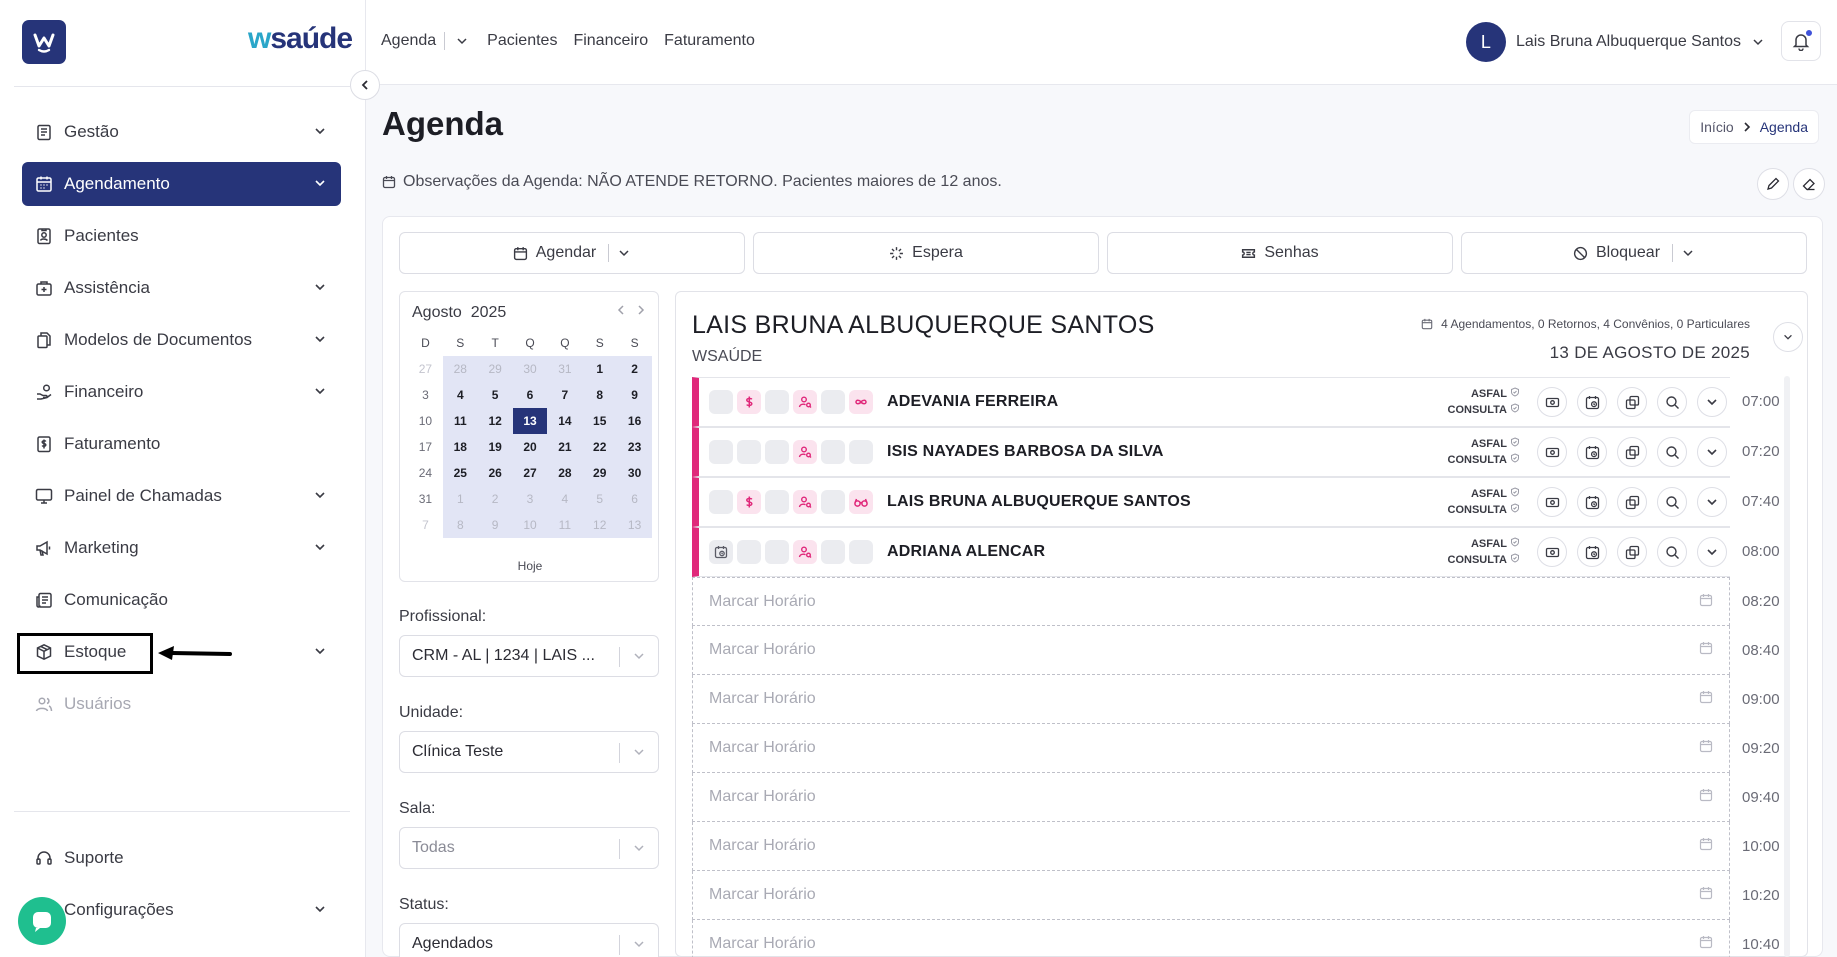 The width and height of the screenshot is (1837, 957). What do you see at coordinates (749, 502) in the screenshot?
I see `dollar-icon` at bounding box center [749, 502].